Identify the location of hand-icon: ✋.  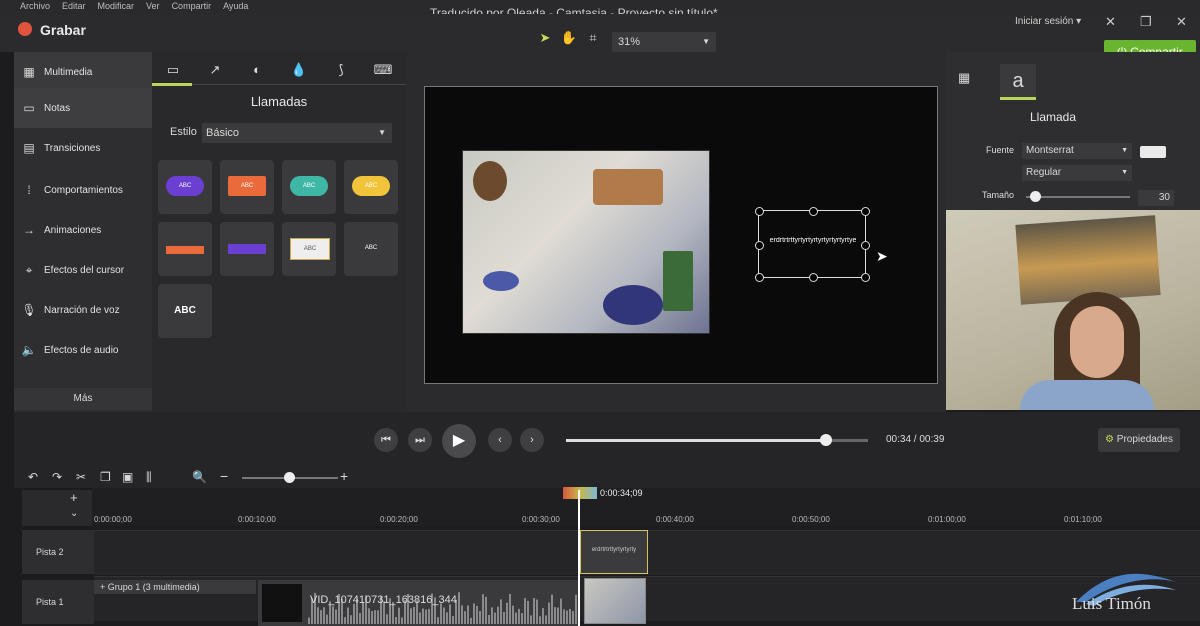
(569, 38).